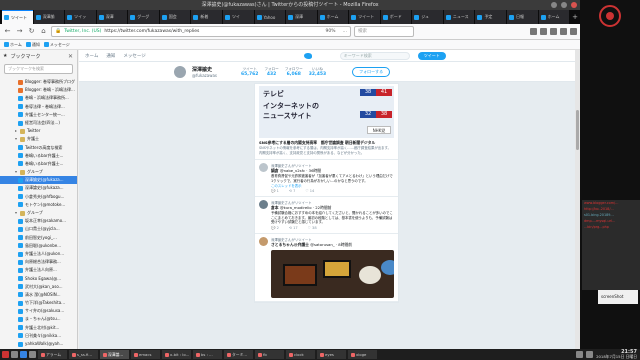 This screenshot has height=360, width=640. Describe the element at coordinates (543, 31) in the screenshot. I see `sidebar-icon` at that location.